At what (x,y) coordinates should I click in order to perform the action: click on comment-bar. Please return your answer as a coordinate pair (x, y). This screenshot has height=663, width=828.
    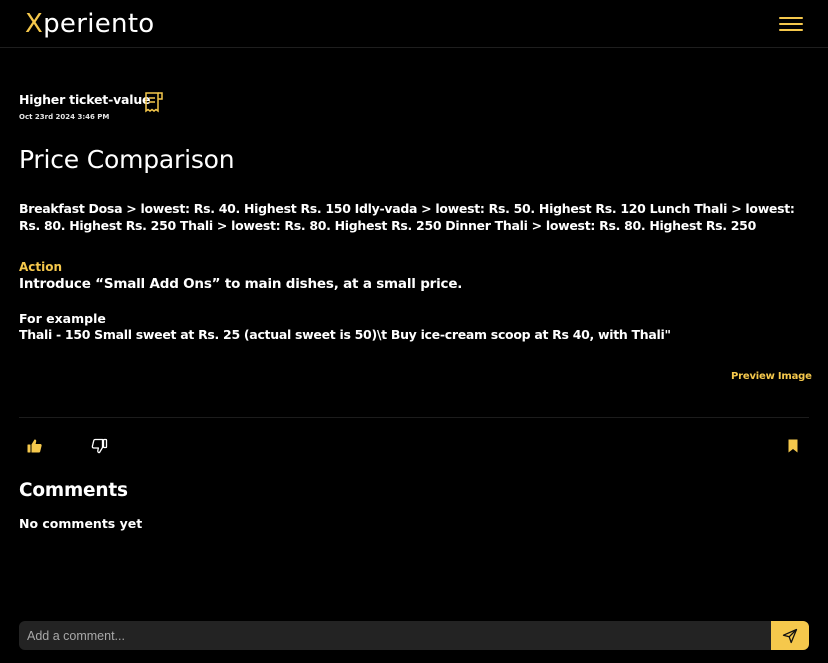
    Looking at the image, I should click on (414, 635).